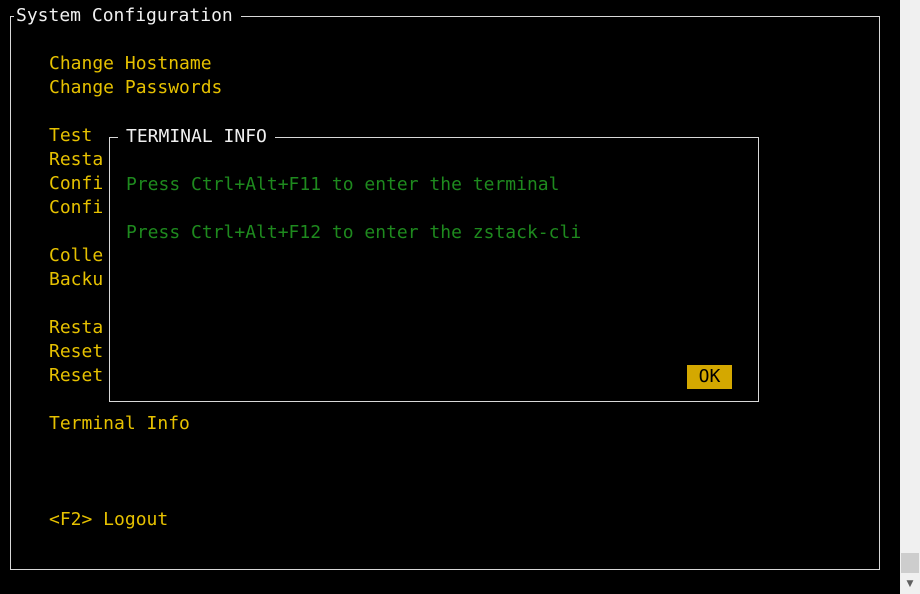  I want to click on chevron-down-icon: ▼, so click(910, 584).